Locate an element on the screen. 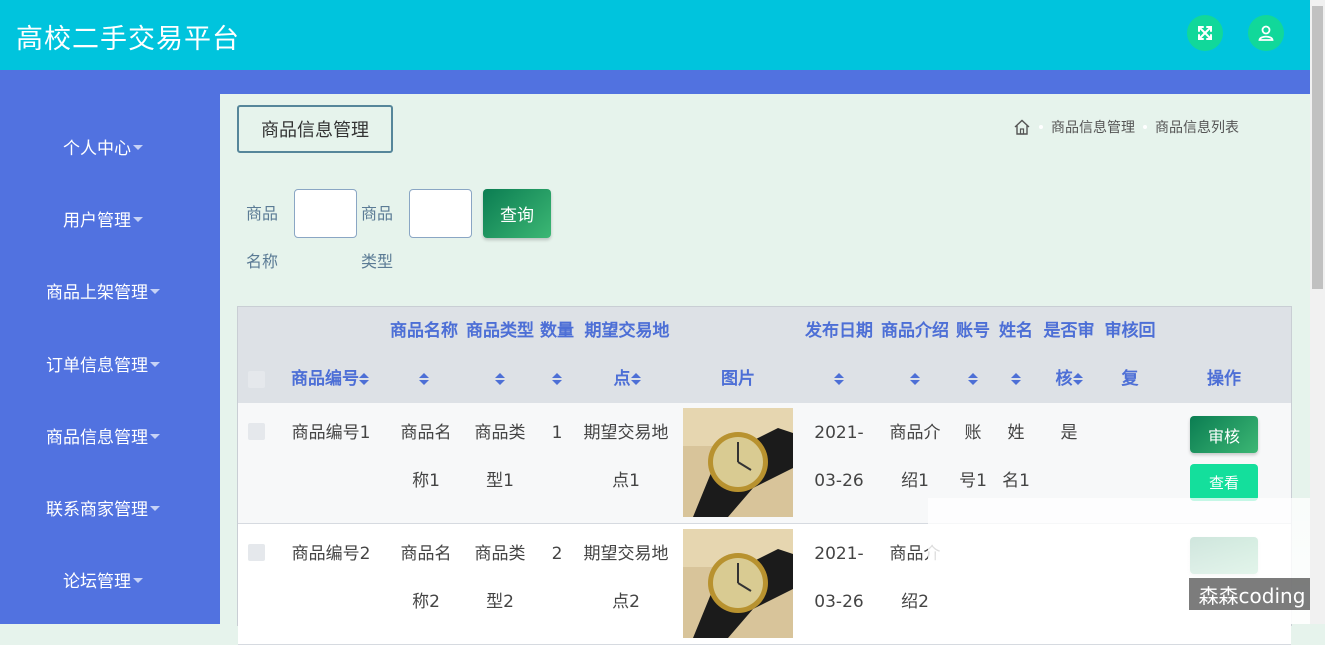 The image size is (1325, 645). header-audit-status: 是否审核 is located at coordinates (1069, 355).